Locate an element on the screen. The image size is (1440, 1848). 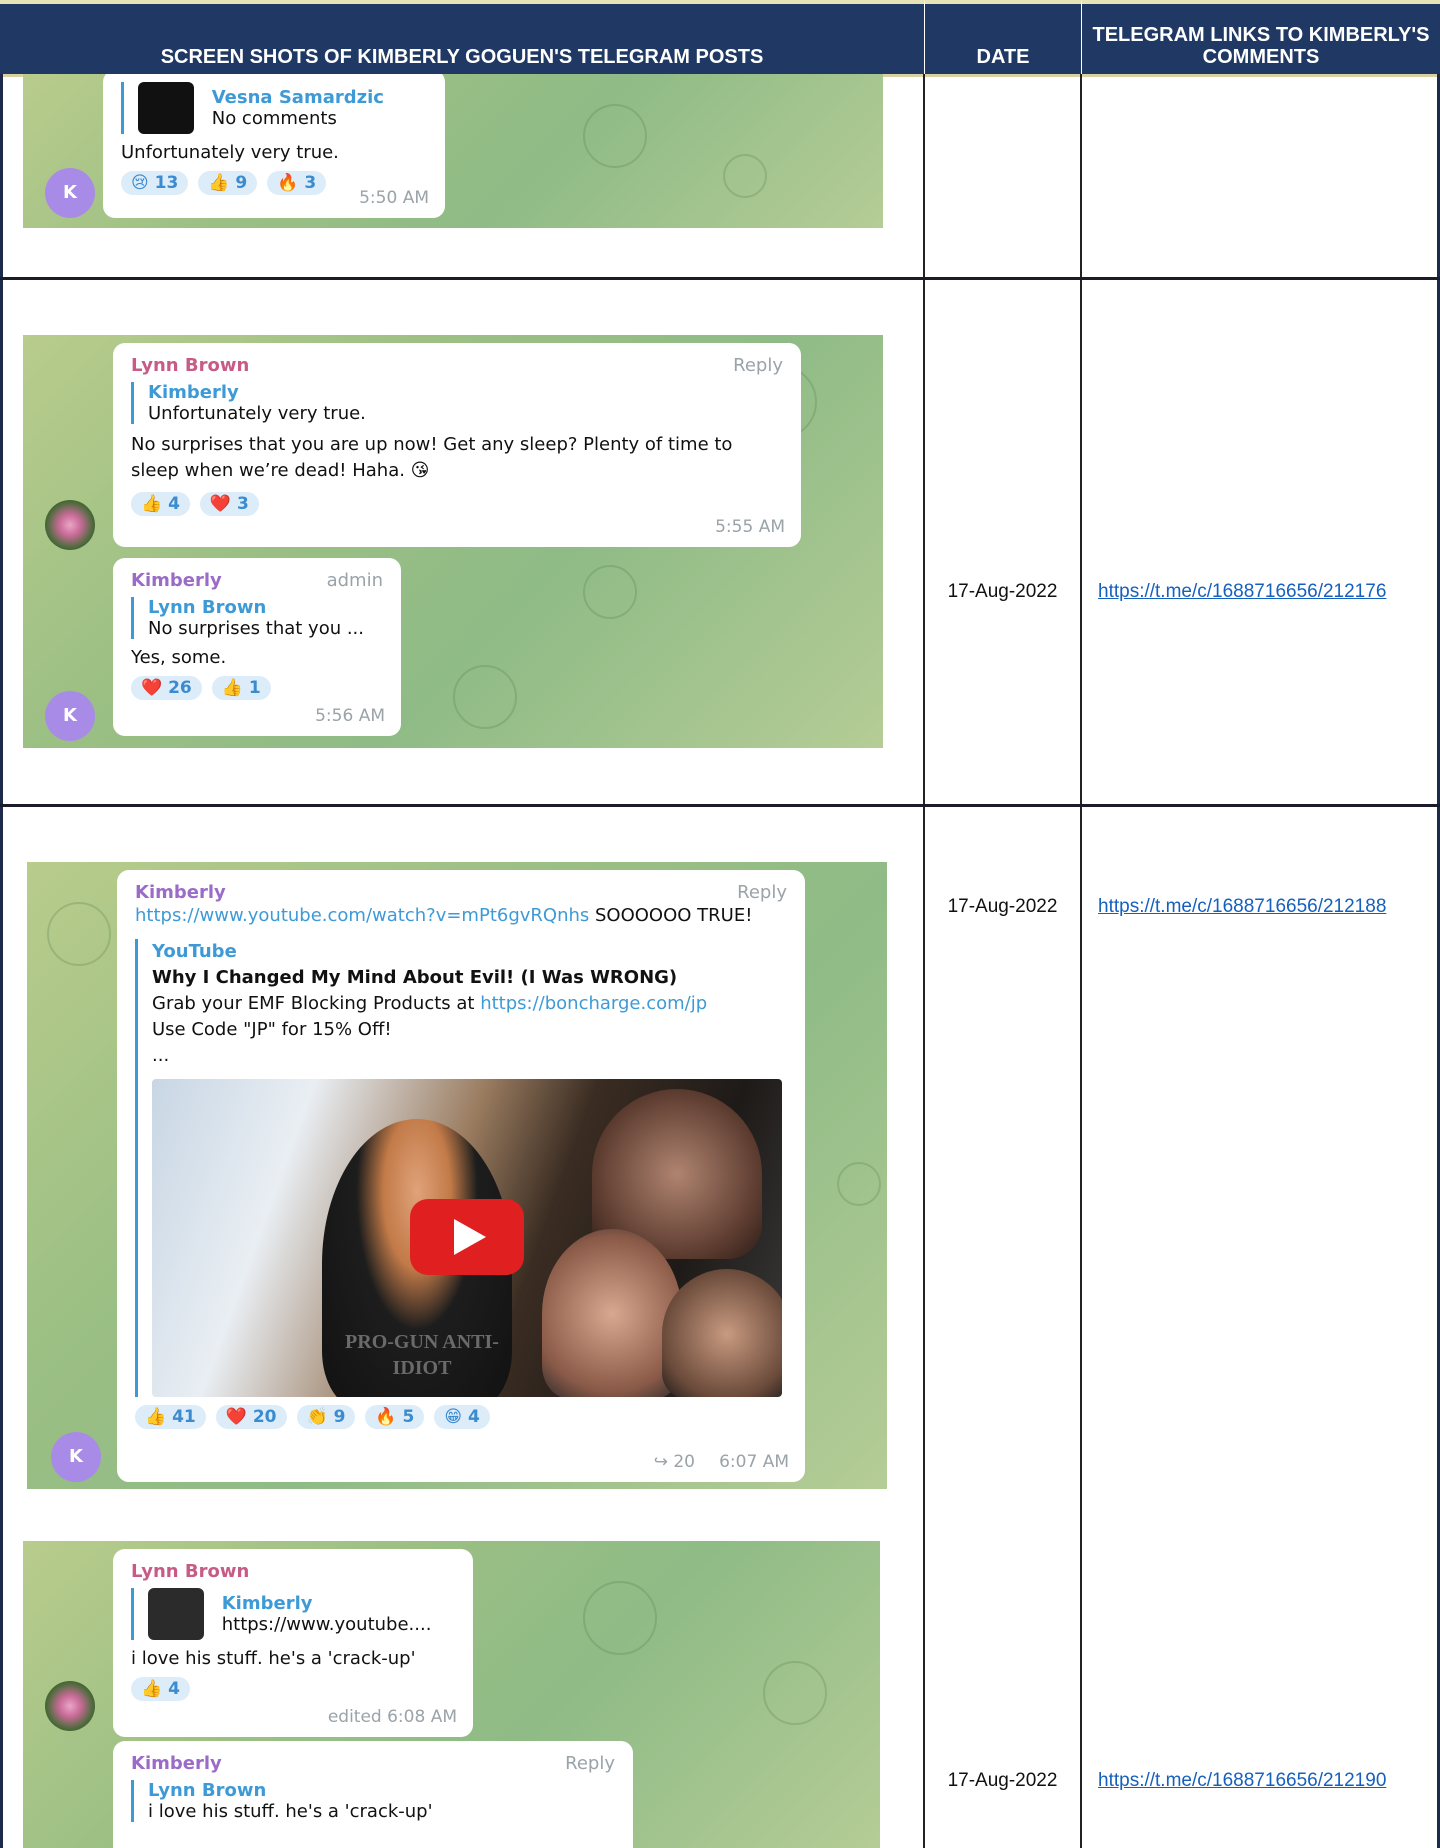
message-time: edited 6:08 AM is located at coordinates (392, 1717).